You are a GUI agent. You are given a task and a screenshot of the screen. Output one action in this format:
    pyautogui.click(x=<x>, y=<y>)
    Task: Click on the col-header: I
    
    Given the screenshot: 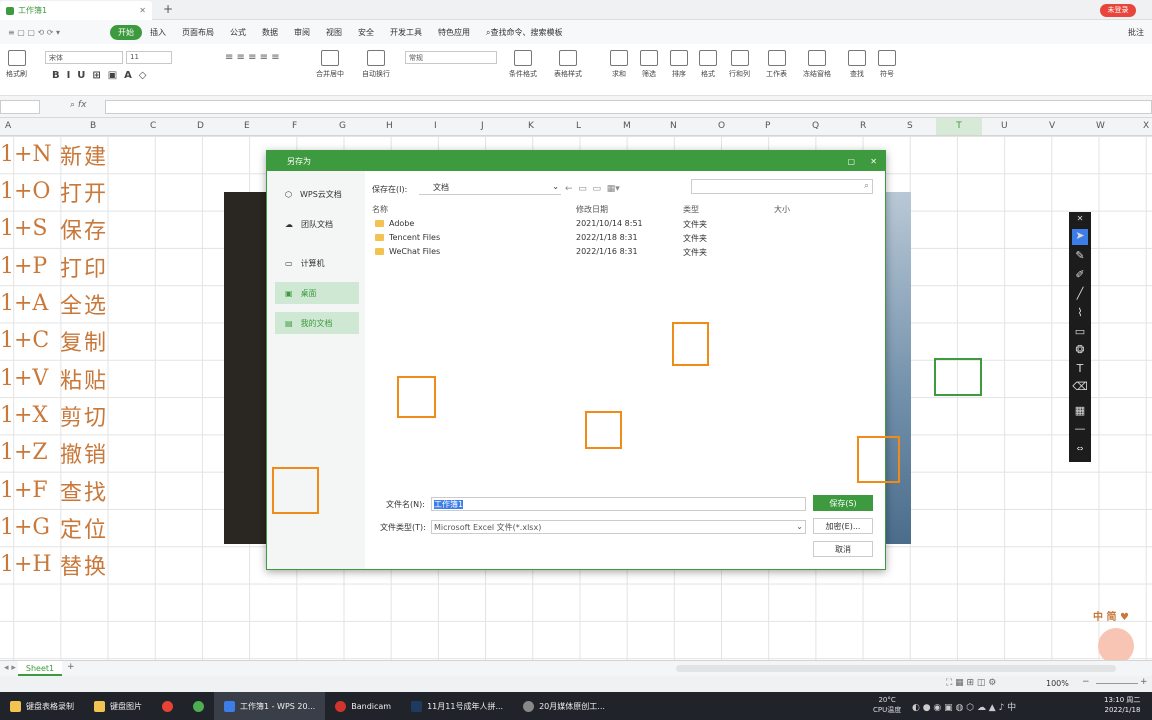 What is the action you would take?
    pyautogui.click(x=435, y=126)
    